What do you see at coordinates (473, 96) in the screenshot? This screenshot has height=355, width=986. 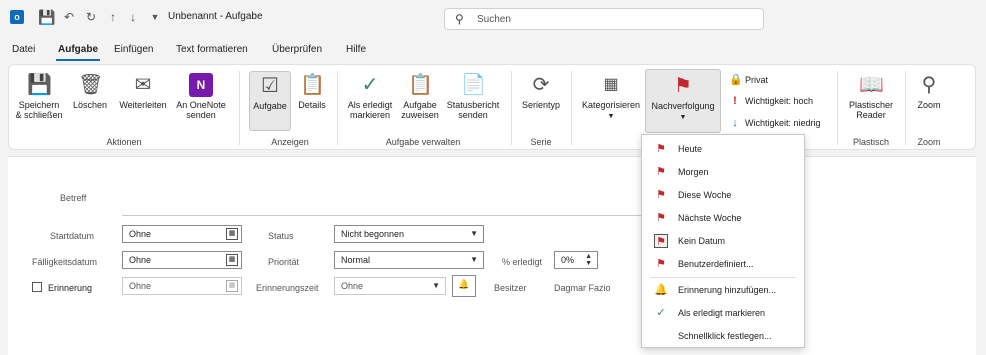 I see `send-status-report-button: 📄 Statusbericht senden` at bounding box center [473, 96].